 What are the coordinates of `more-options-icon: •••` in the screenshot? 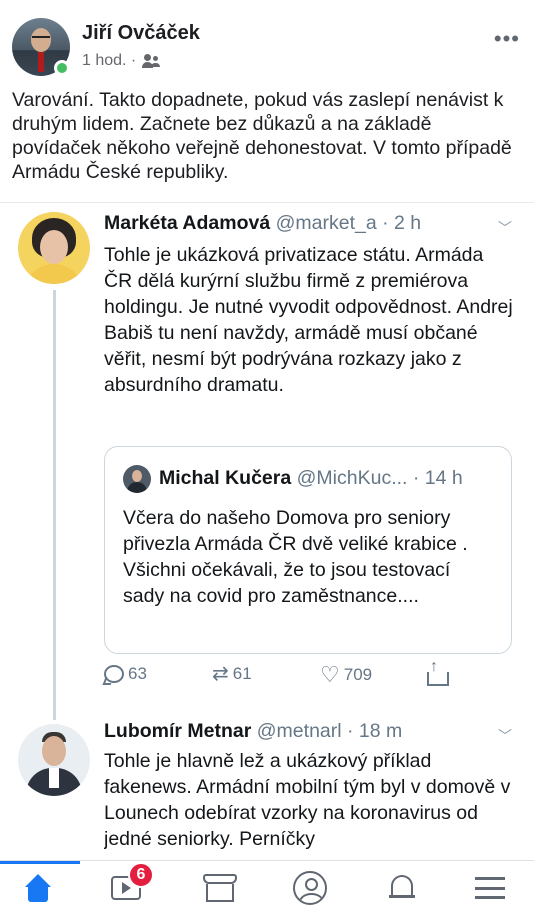 It's located at (507, 39).